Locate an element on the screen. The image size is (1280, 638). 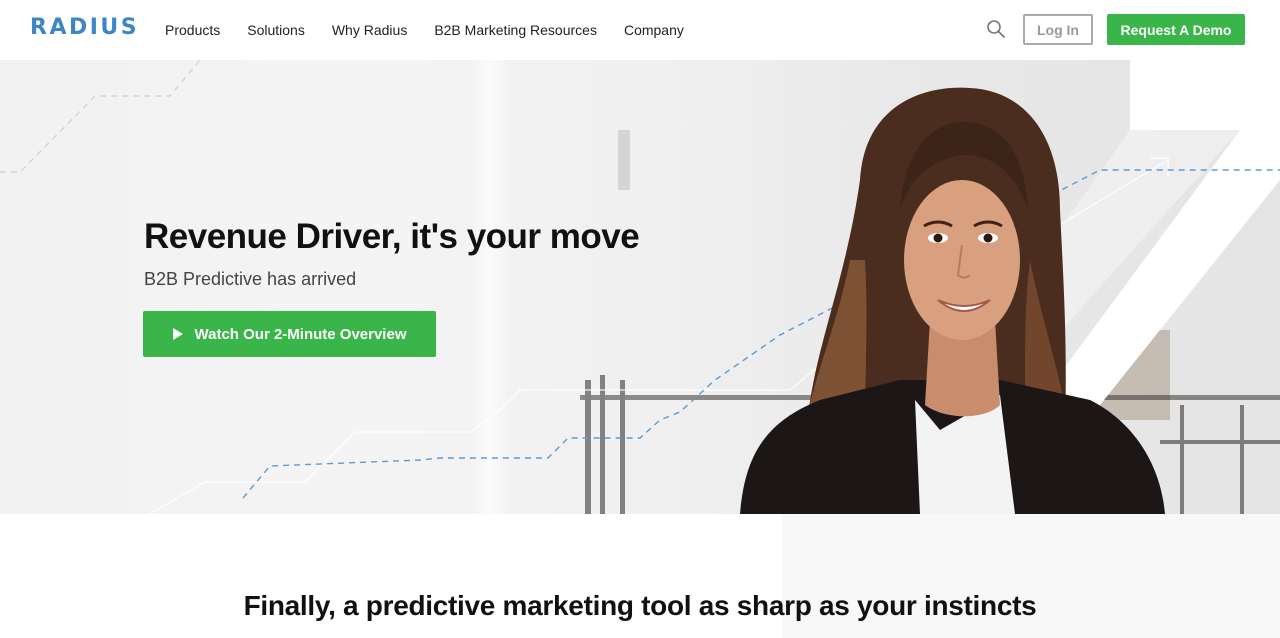
play-icon is located at coordinates (177, 334).